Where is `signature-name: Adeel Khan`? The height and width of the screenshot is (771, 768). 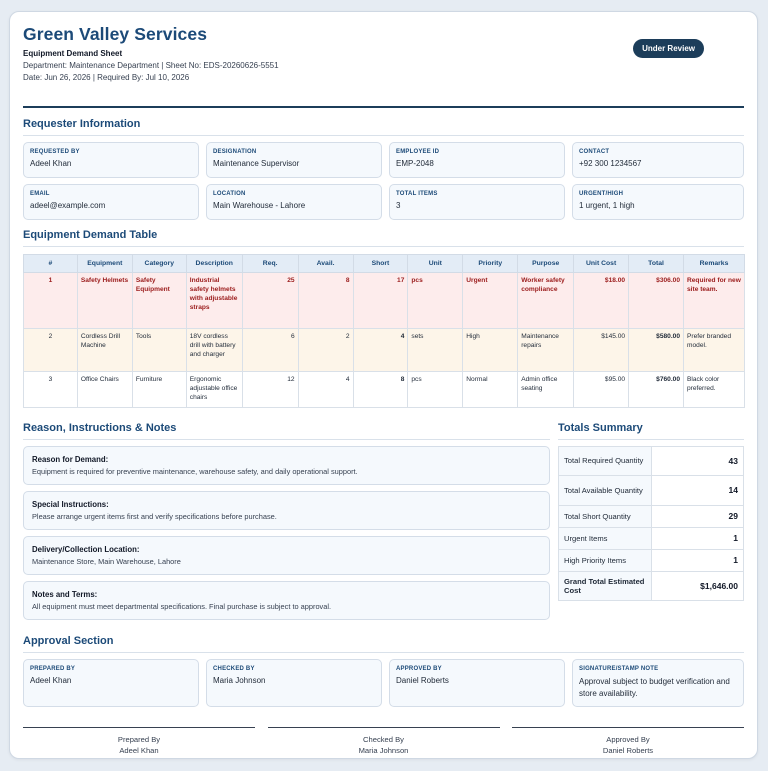 signature-name: Adeel Khan is located at coordinates (139, 751).